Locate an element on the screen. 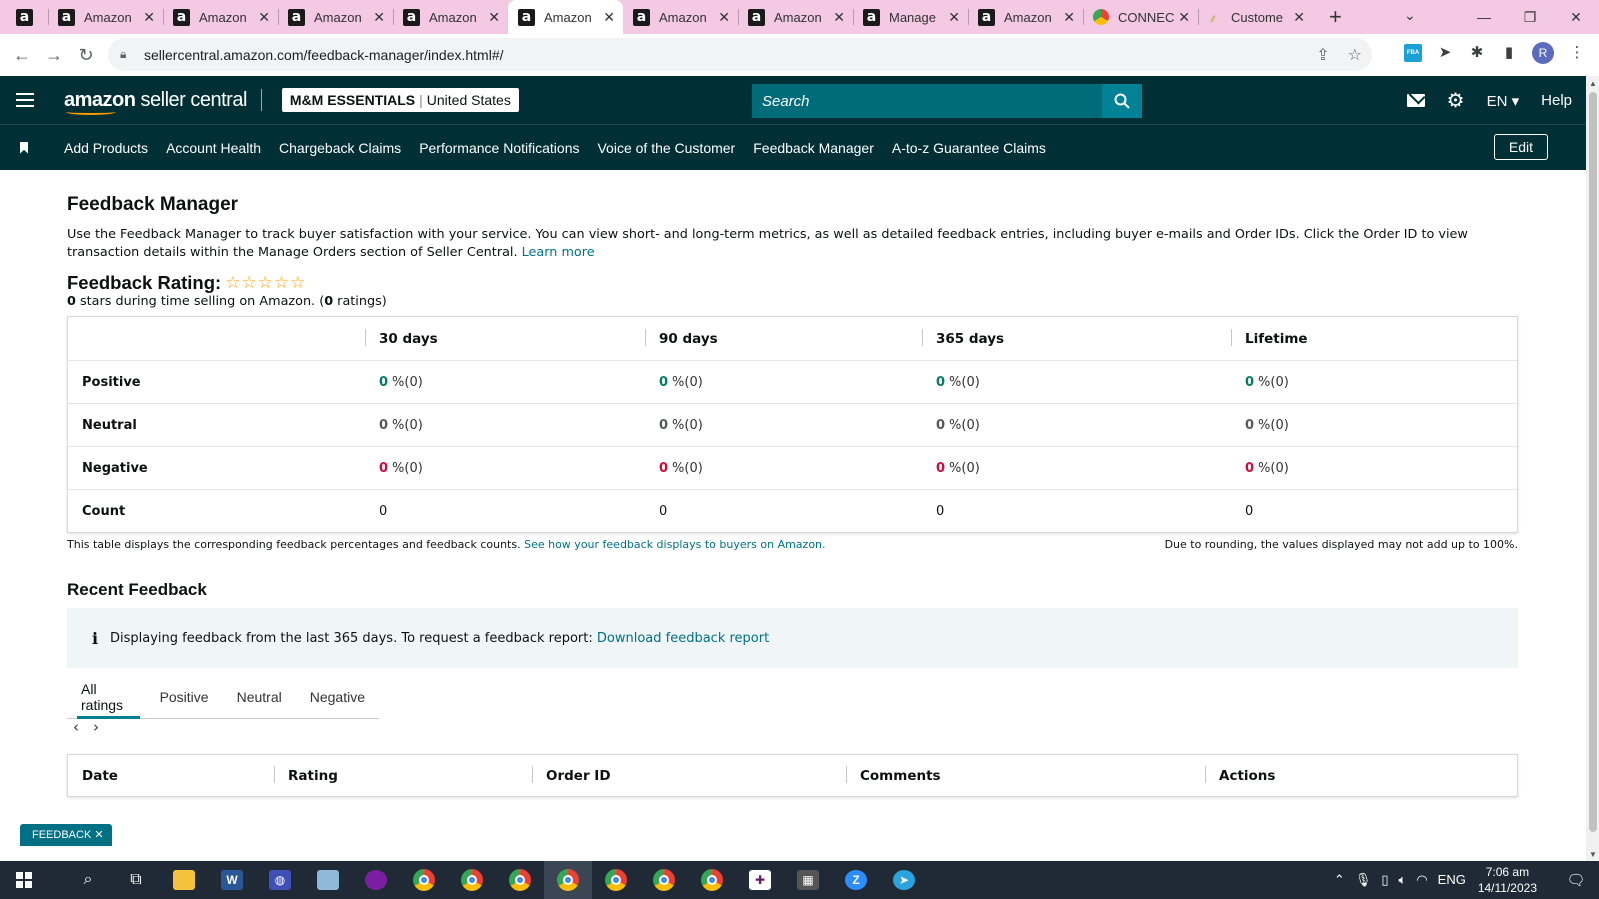 This screenshot has height=899, width=1599. fba-extension-icon: FBA is located at coordinates (1413, 53).